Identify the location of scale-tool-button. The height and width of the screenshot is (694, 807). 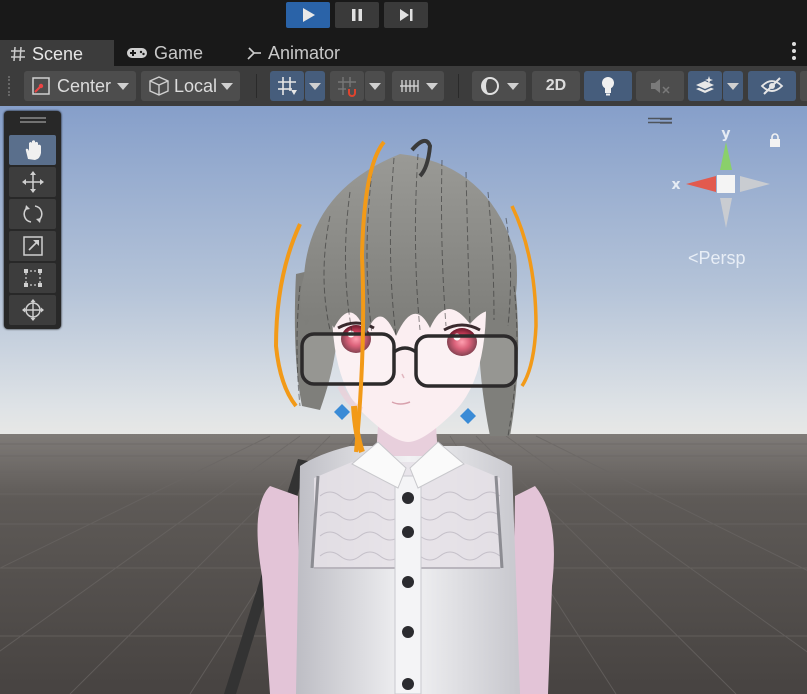
(32, 246).